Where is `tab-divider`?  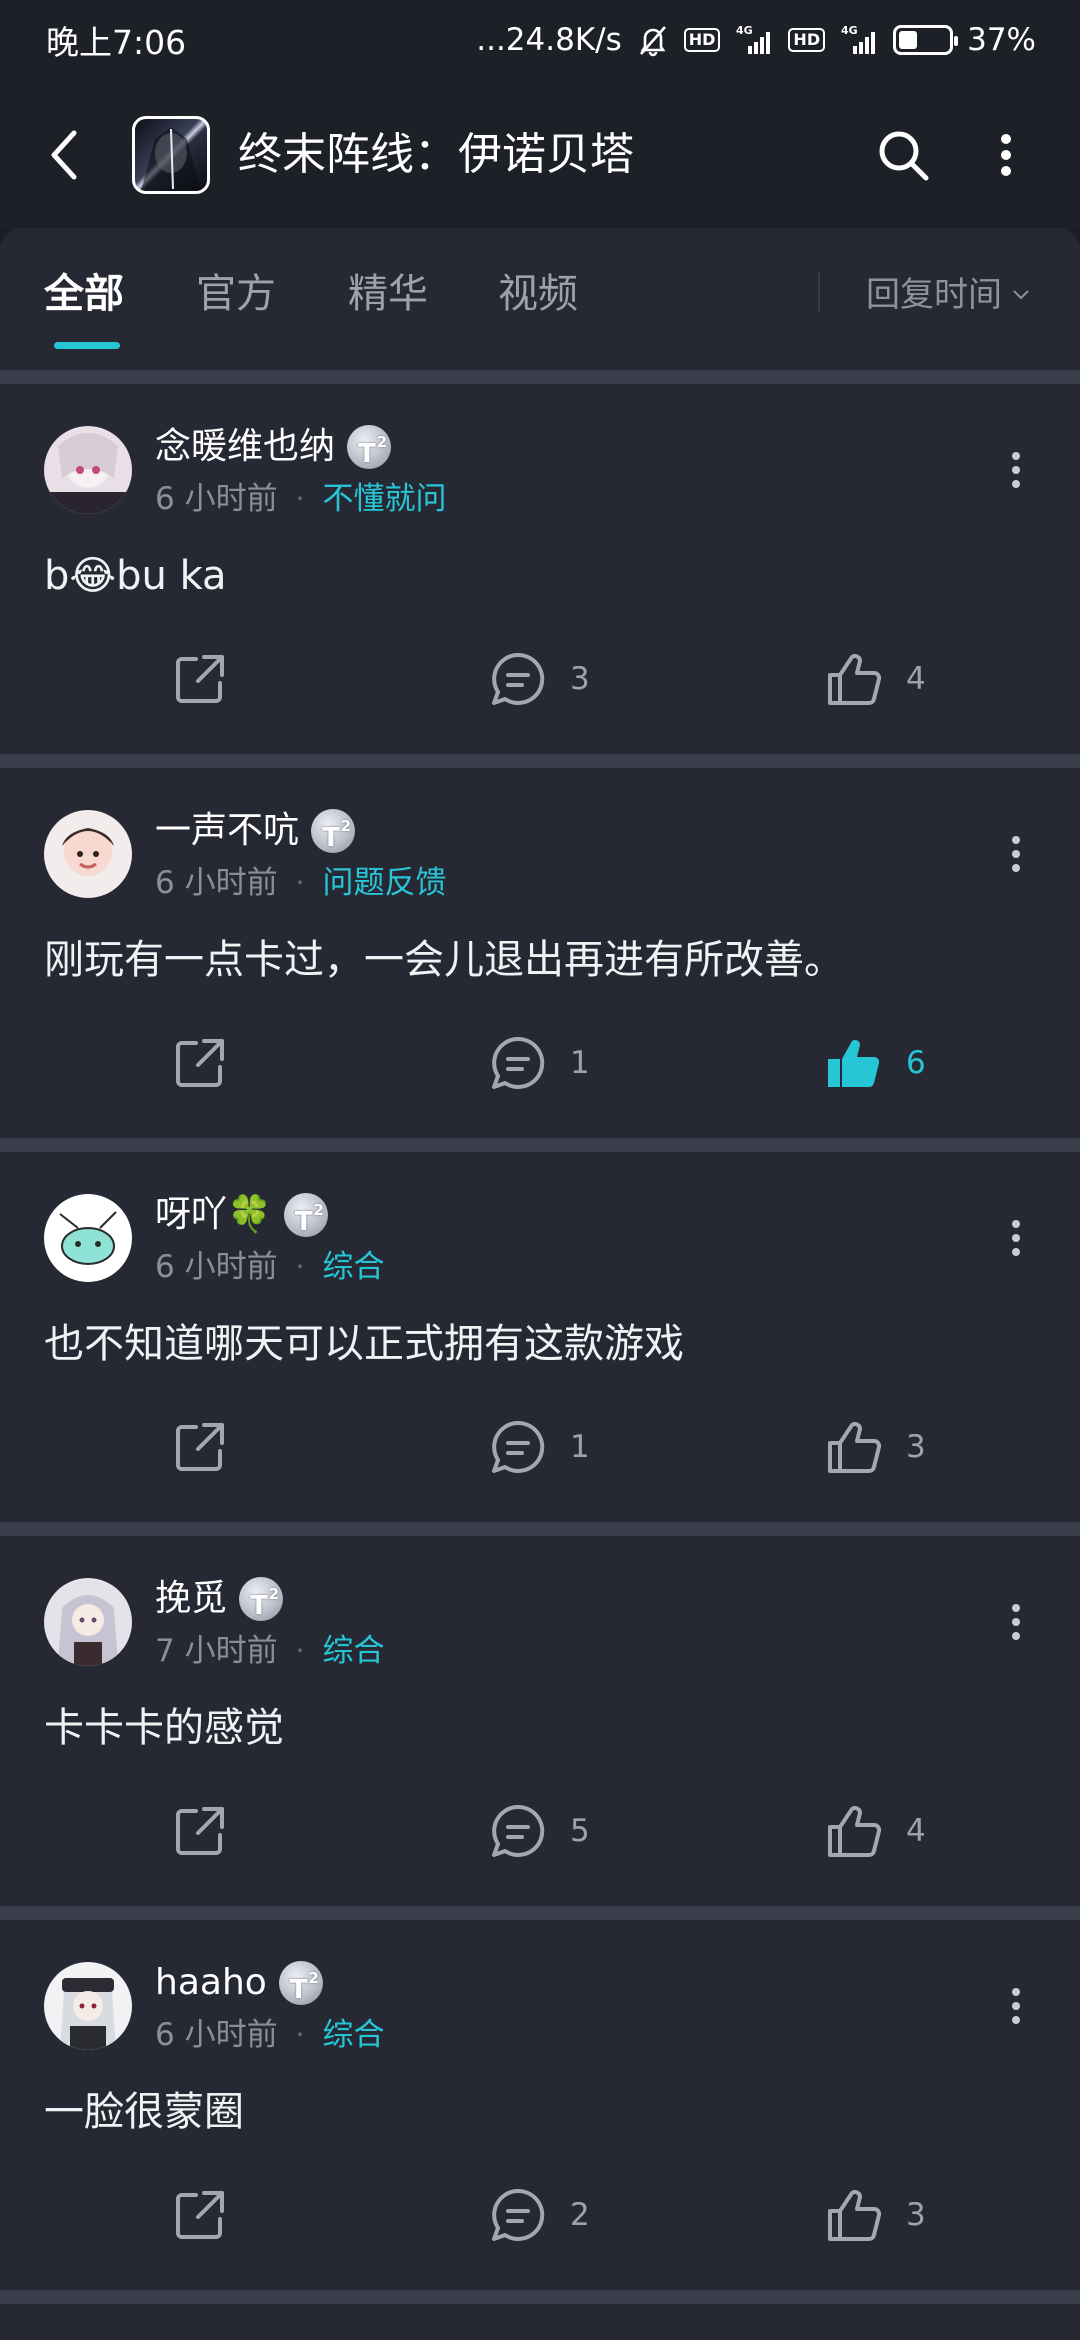 tab-divider is located at coordinates (819, 292).